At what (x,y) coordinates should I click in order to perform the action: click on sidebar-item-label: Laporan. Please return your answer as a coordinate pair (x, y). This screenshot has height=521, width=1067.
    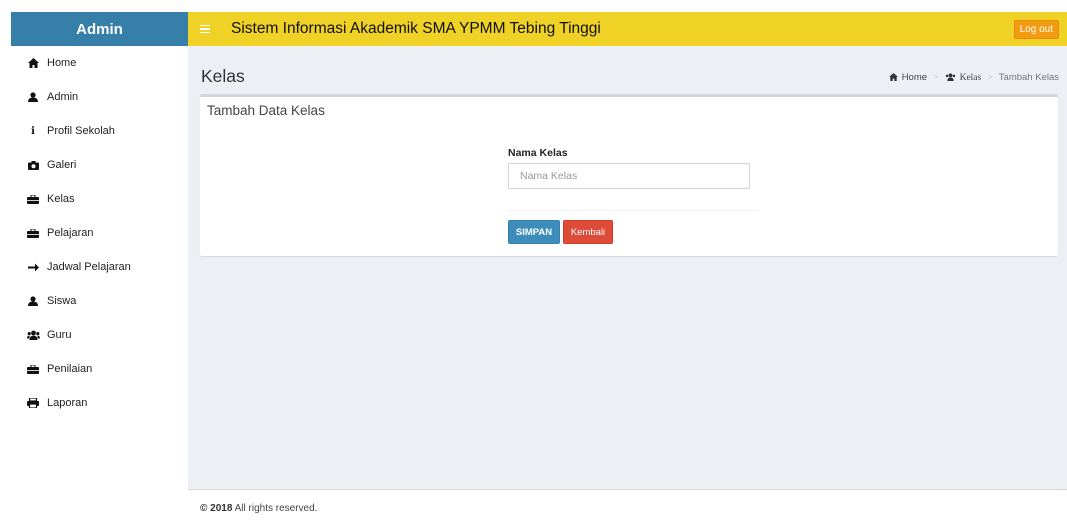
    Looking at the image, I should click on (67, 403).